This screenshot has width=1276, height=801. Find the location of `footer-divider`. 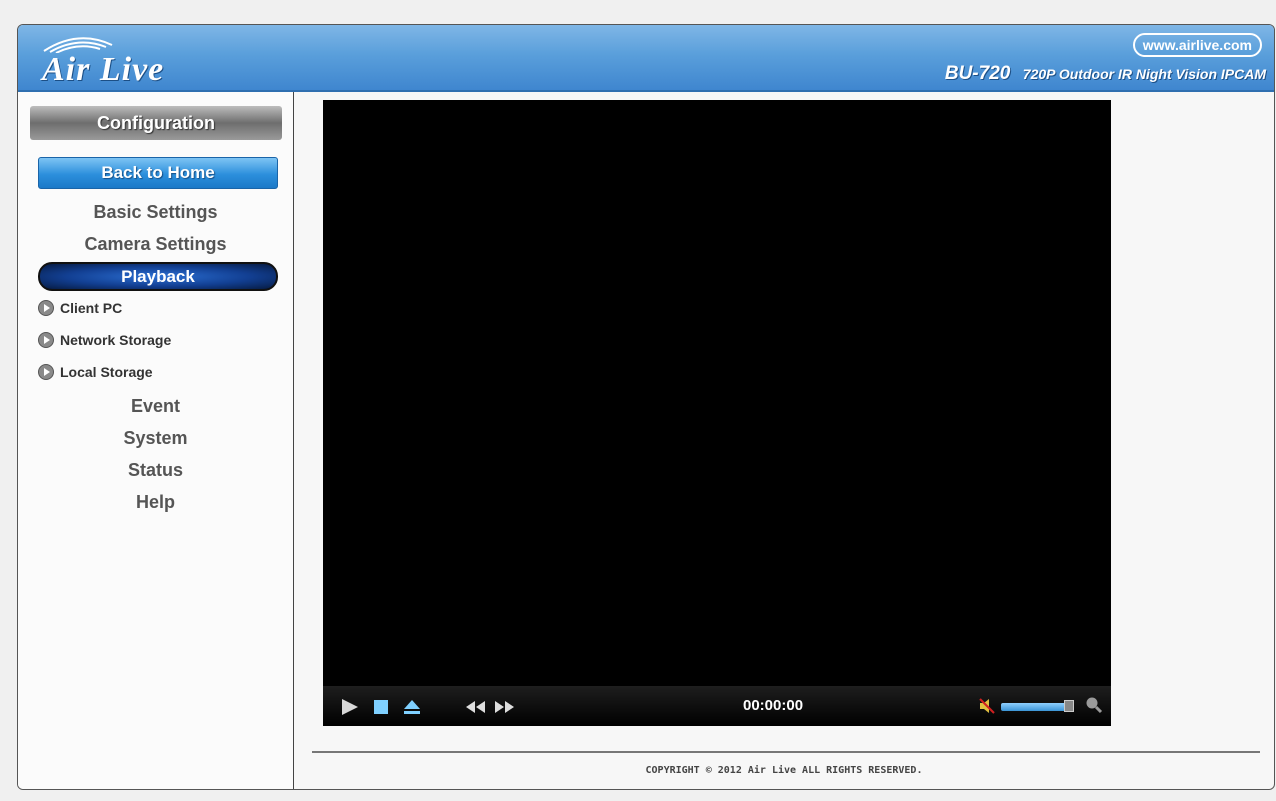

footer-divider is located at coordinates (786, 752).